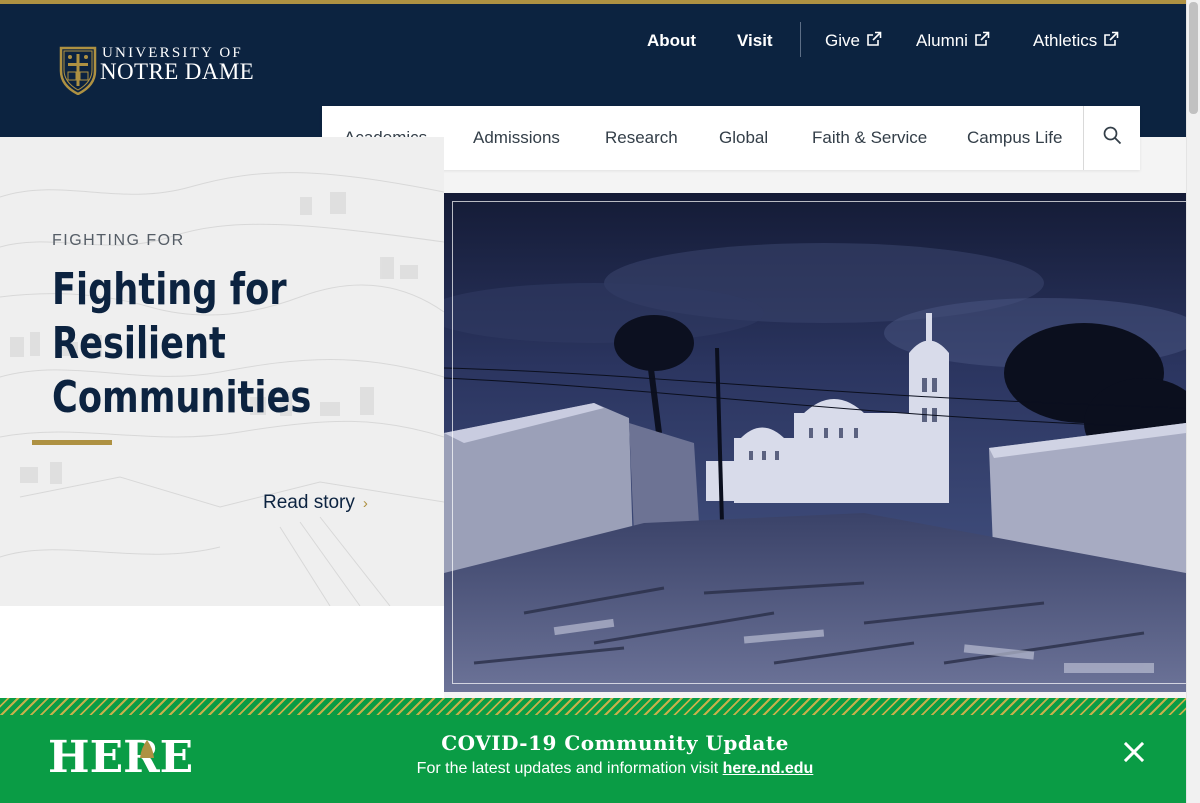 This screenshot has width=1200, height=803. Describe the element at coordinates (743, 138) in the screenshot. I see `nav-item-global: Global` at that location.